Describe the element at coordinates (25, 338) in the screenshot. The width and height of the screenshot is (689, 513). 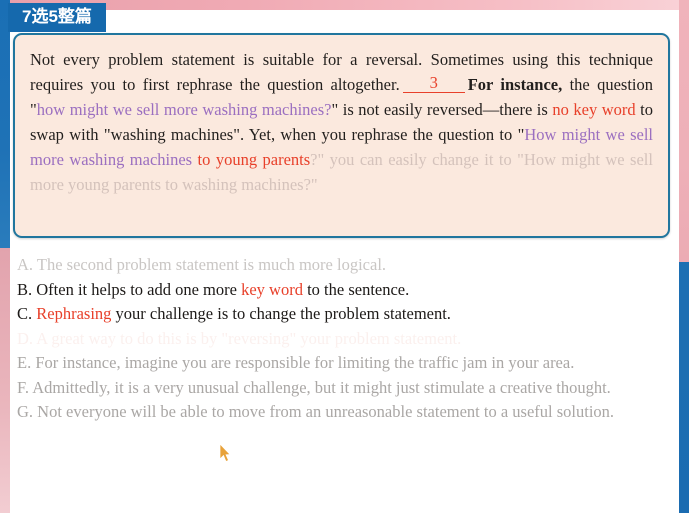
I see `option-d-letter: D.` at that location.